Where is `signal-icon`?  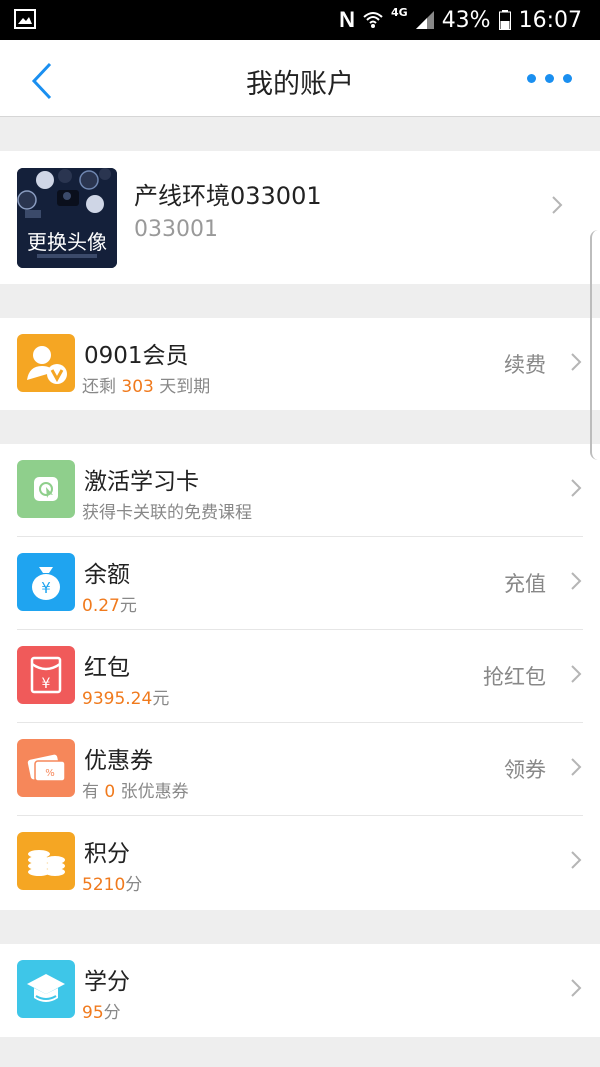
signal-icon is located at coordinates (424, 20).